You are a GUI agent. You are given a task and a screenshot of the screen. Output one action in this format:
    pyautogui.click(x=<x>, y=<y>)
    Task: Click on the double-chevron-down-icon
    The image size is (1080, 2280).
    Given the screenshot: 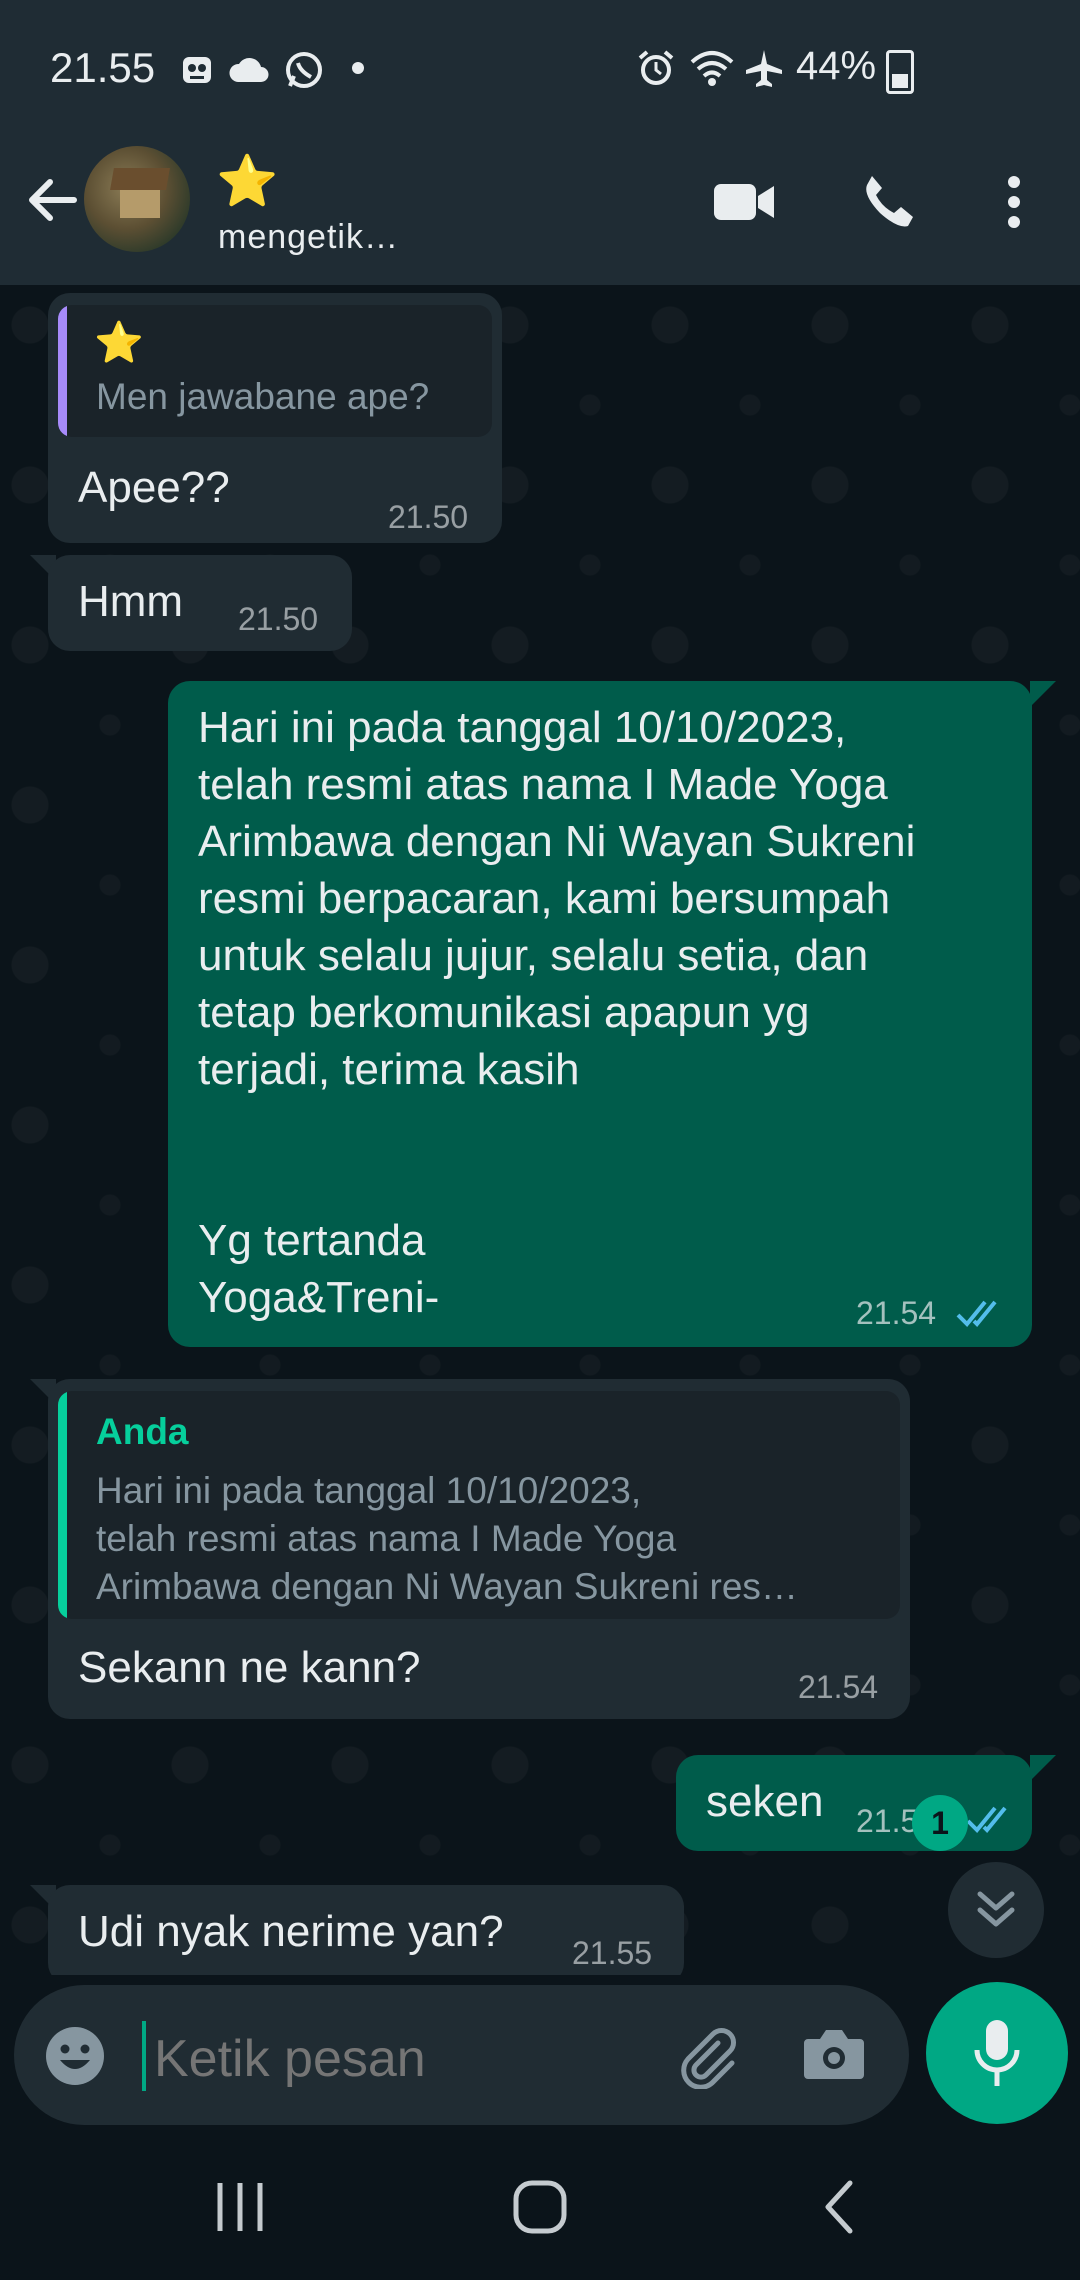 What is the action you would take?
    pyautogui.click(x=996, y=1909)
    